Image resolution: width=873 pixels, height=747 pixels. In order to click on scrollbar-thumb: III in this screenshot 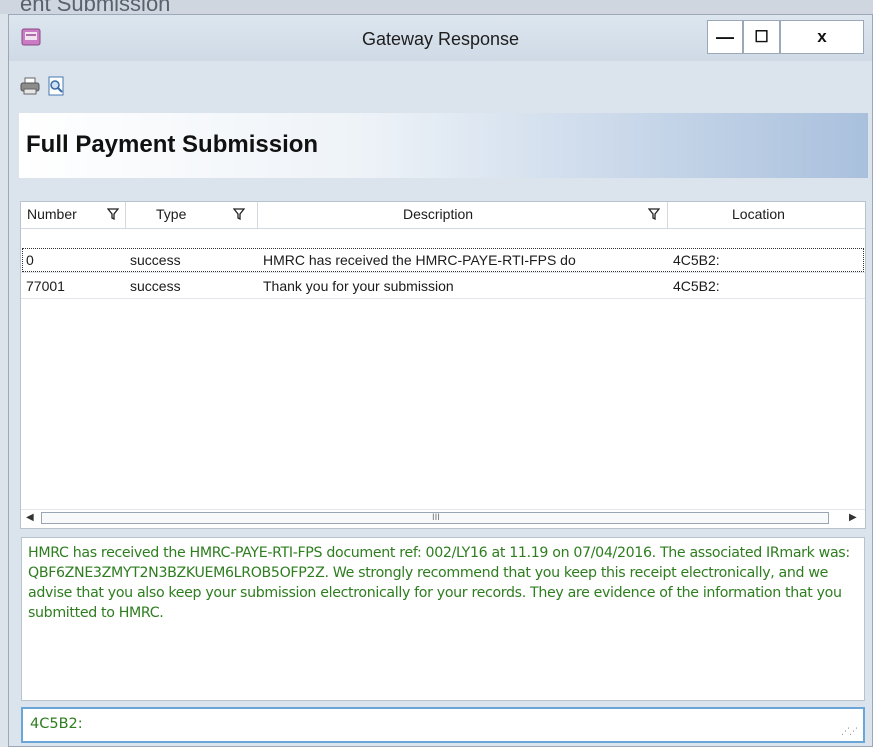, I will do `click(435, 518)`.